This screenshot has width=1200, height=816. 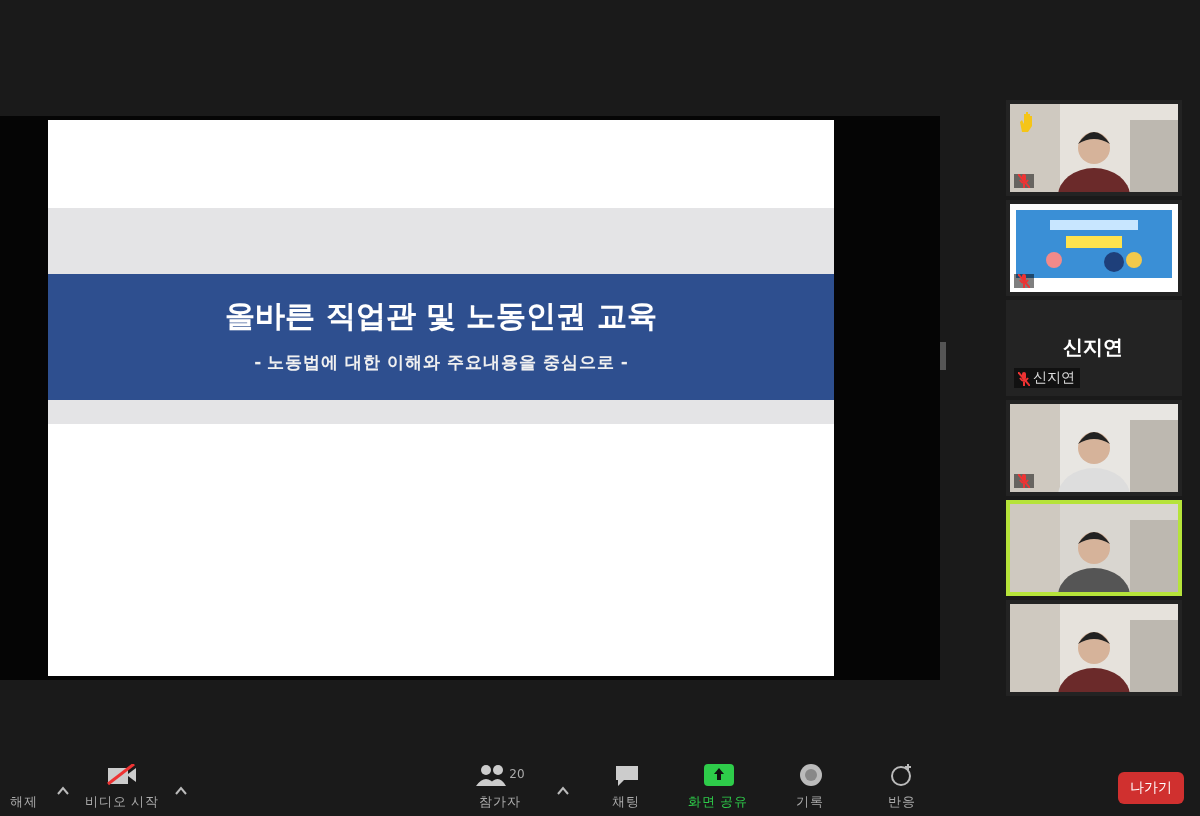 What do you see at coordinates (441, 317) in the screenshot?
I see `slide-title: 올바른 직업관 및 노동인권 교육` at bounding box center [441, 317].